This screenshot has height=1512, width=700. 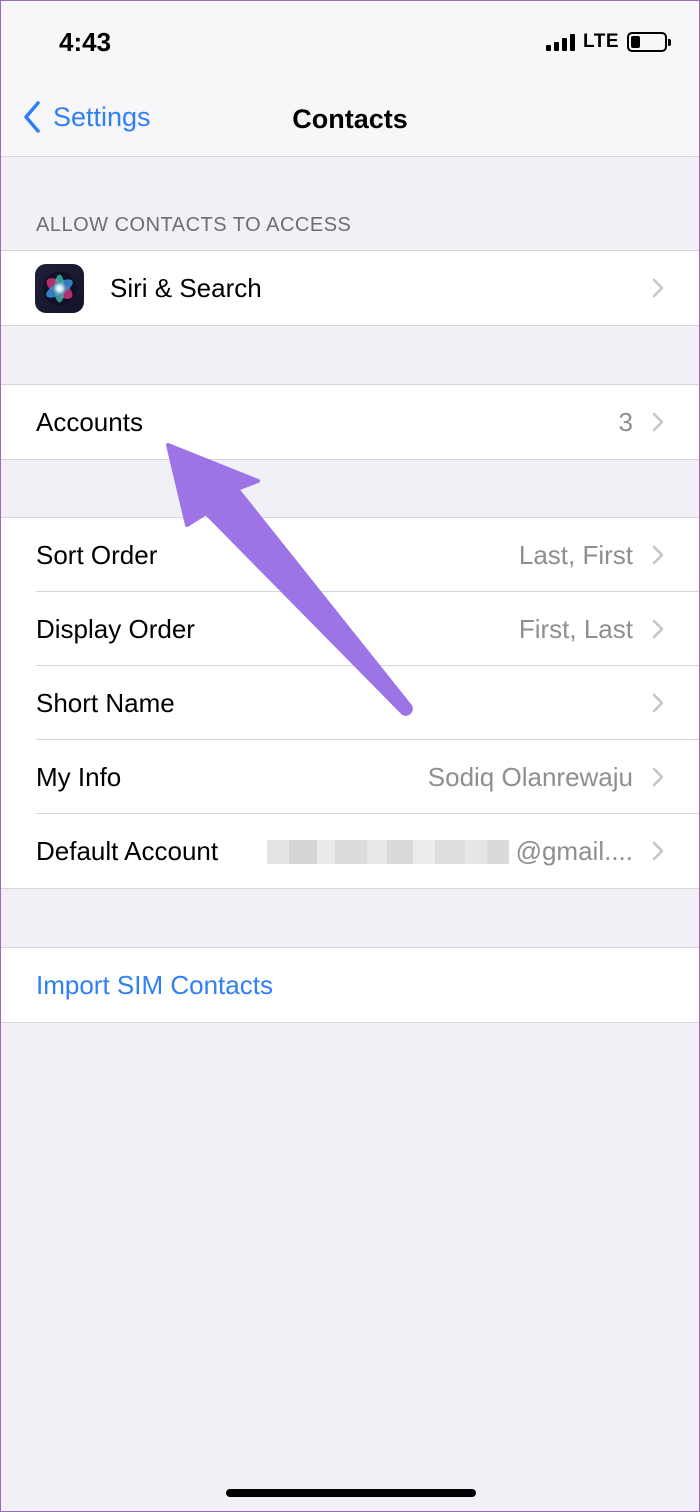 I want to click on top-bar: 4:43 LTE Settings Contacts, so click(x=350, y=79).